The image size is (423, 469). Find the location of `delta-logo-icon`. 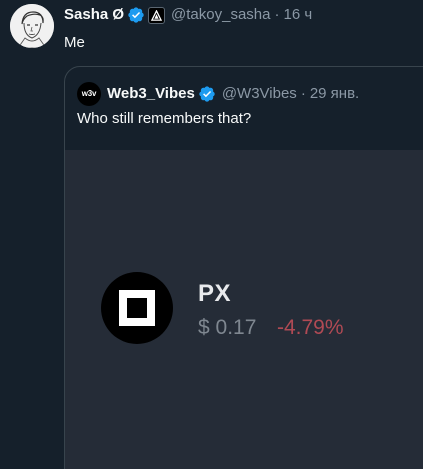

delta-logo-icon is located at coordinates (157, 15).